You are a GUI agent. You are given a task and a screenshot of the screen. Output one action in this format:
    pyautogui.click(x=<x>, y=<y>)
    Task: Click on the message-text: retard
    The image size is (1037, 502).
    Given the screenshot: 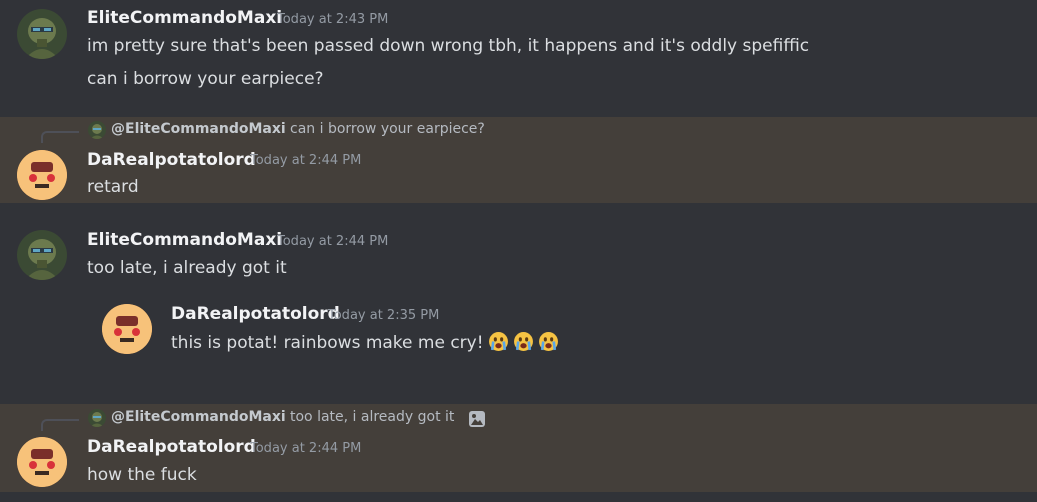 What is the action you would take?
    pyautogui.click(x=113, y=187)
    